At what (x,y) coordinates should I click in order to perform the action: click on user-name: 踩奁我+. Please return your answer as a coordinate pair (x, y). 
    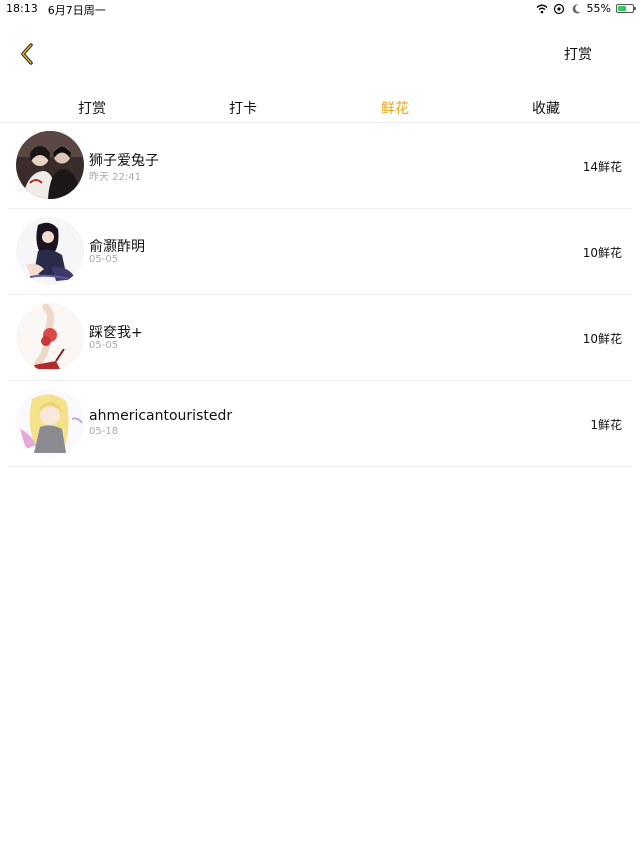
    Looking at the image, I should click on (116, 333).